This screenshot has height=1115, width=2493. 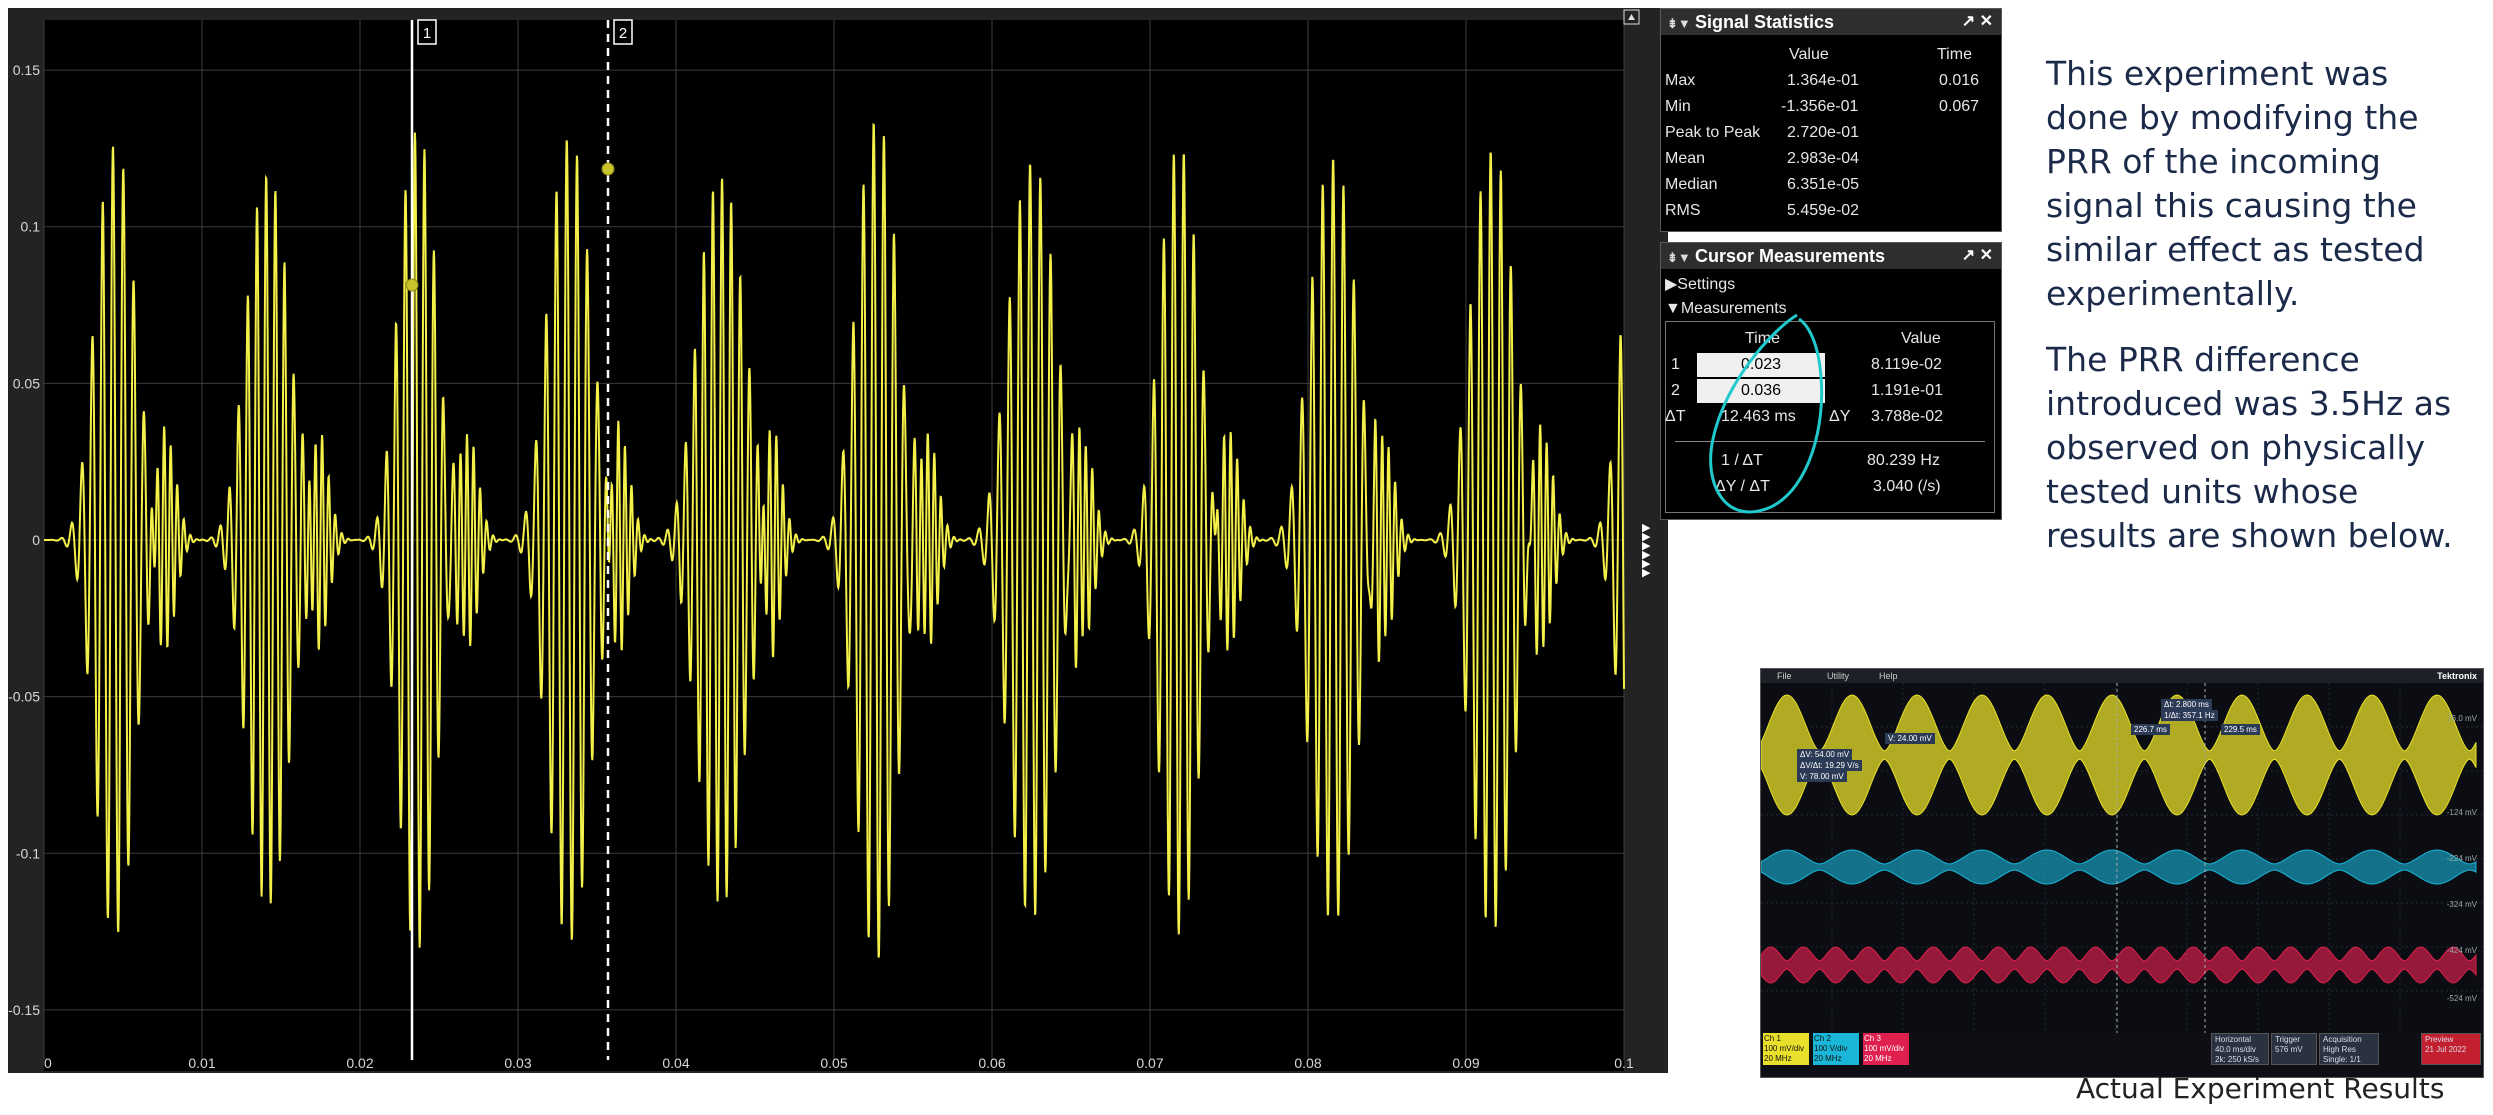 I want to click on hand-drawn-circle-annotation, so click(x=1766, y=413).